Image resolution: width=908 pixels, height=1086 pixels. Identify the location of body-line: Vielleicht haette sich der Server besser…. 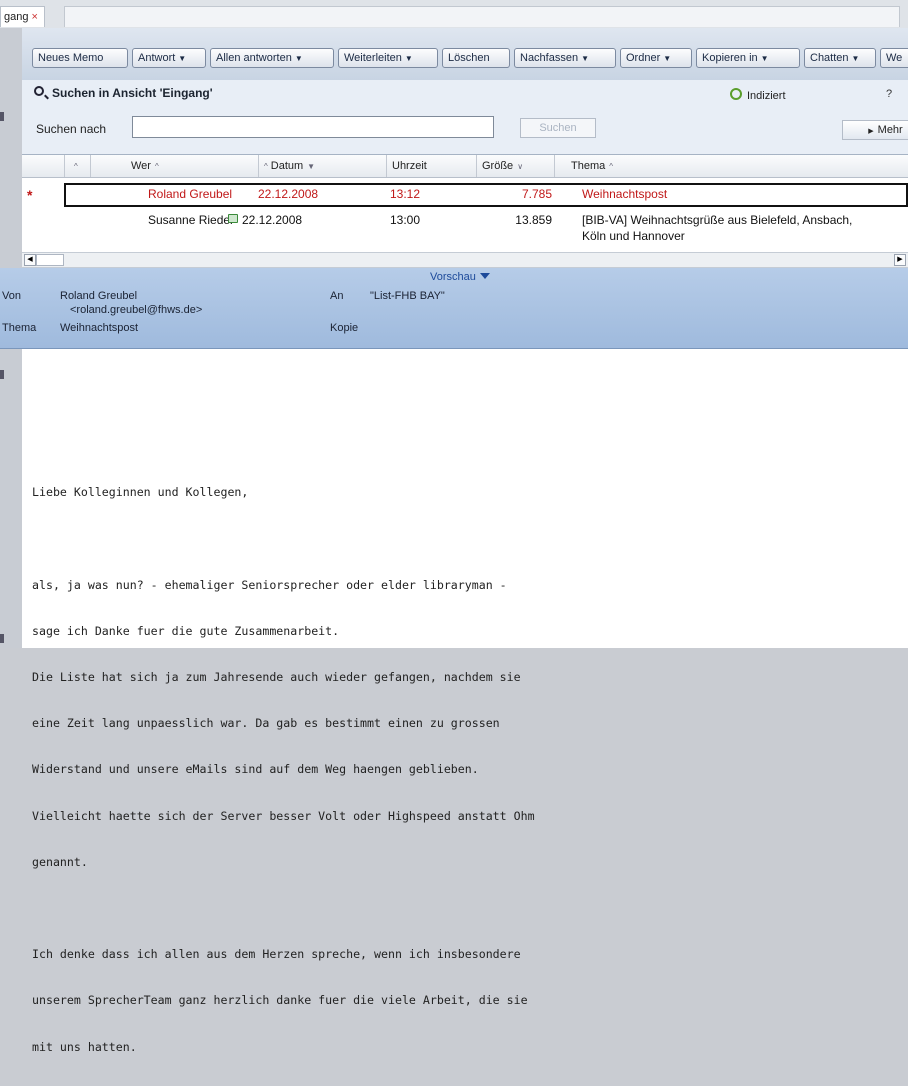
(283, 815).